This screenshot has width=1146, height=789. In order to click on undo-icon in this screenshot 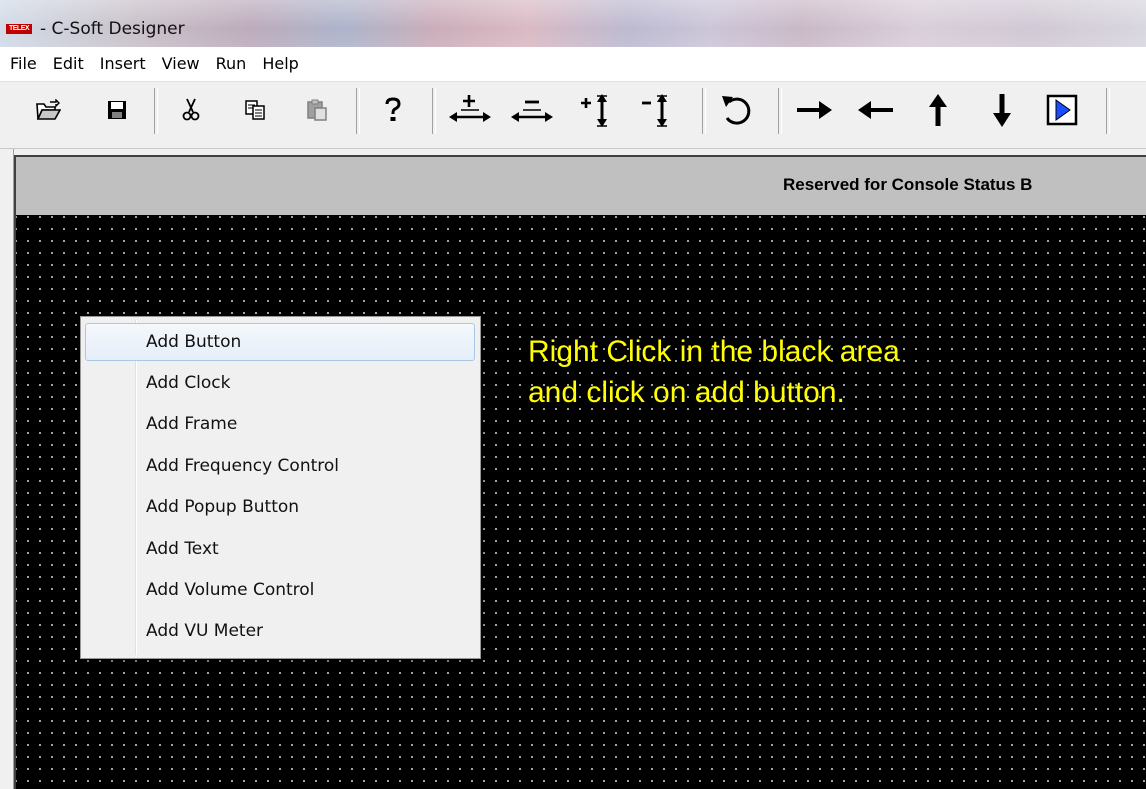, I will do `click(738, 110)`.